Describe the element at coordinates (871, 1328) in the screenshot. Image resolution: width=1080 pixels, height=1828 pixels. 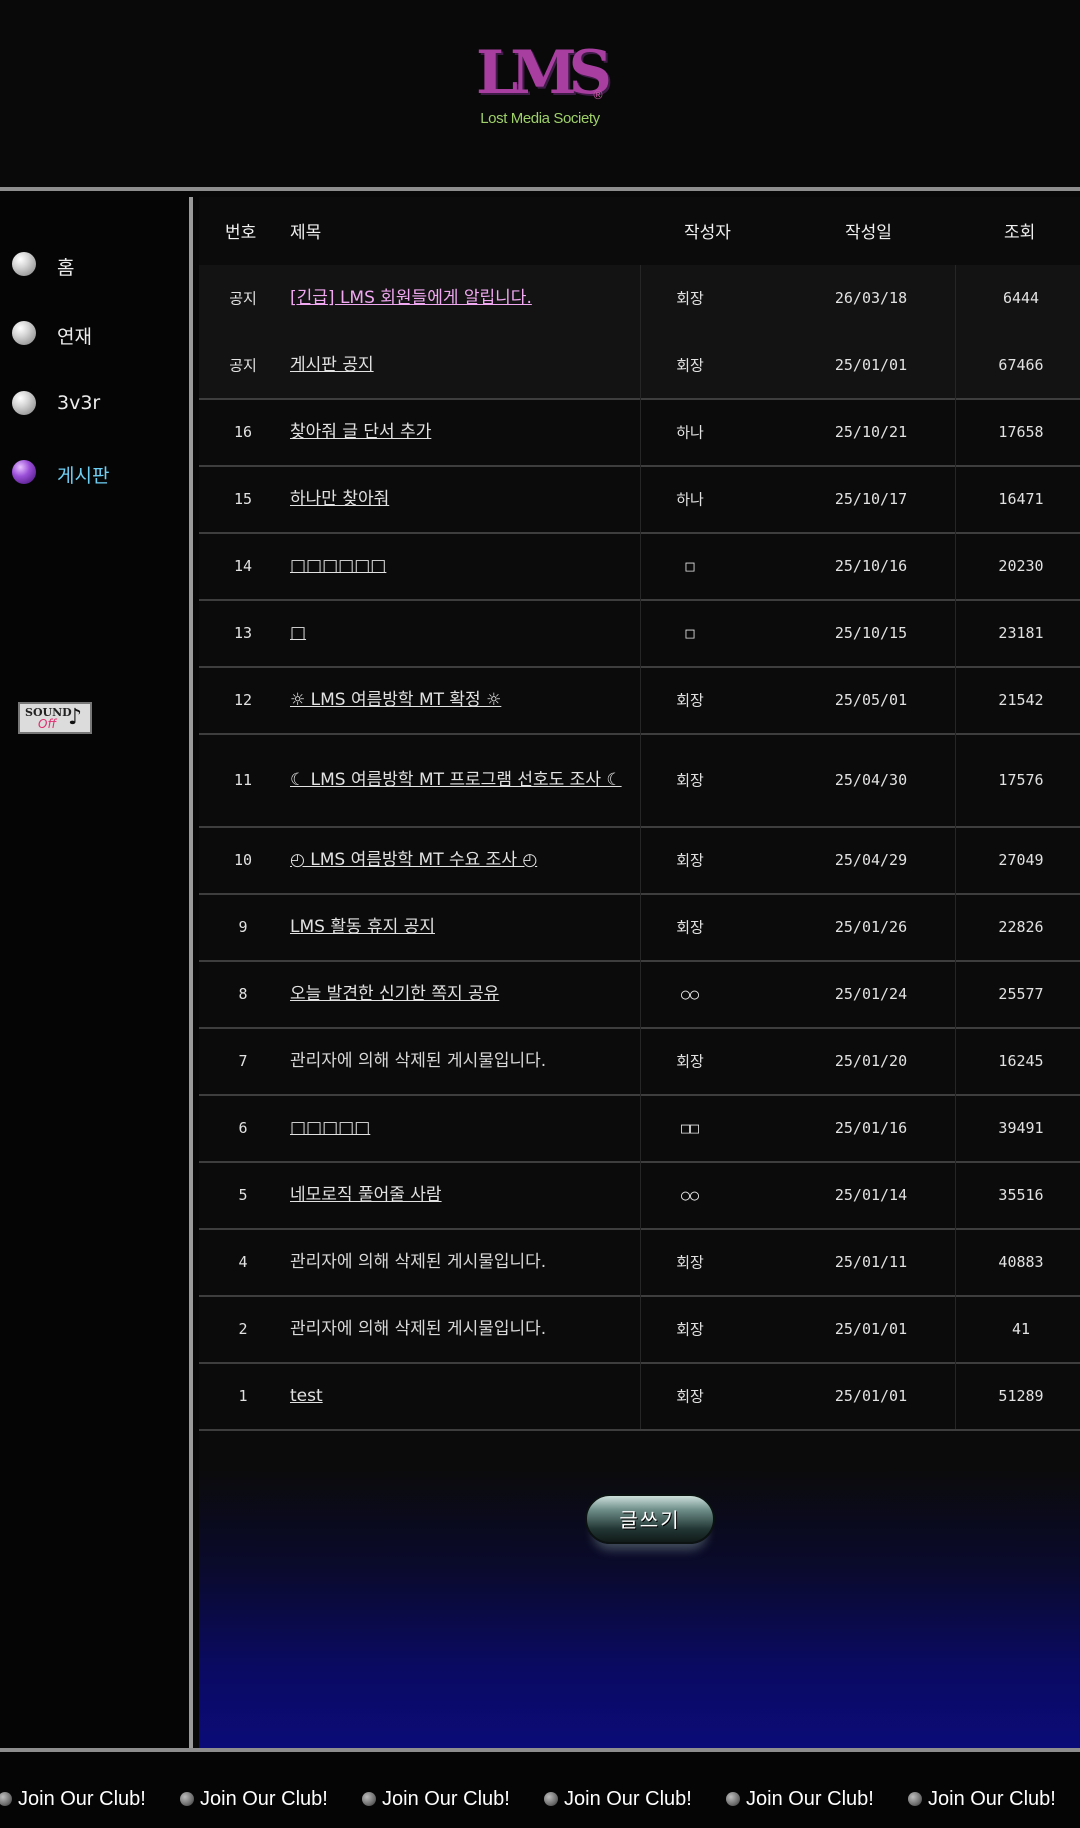
I see `post-date: 25/01/01` at that location.